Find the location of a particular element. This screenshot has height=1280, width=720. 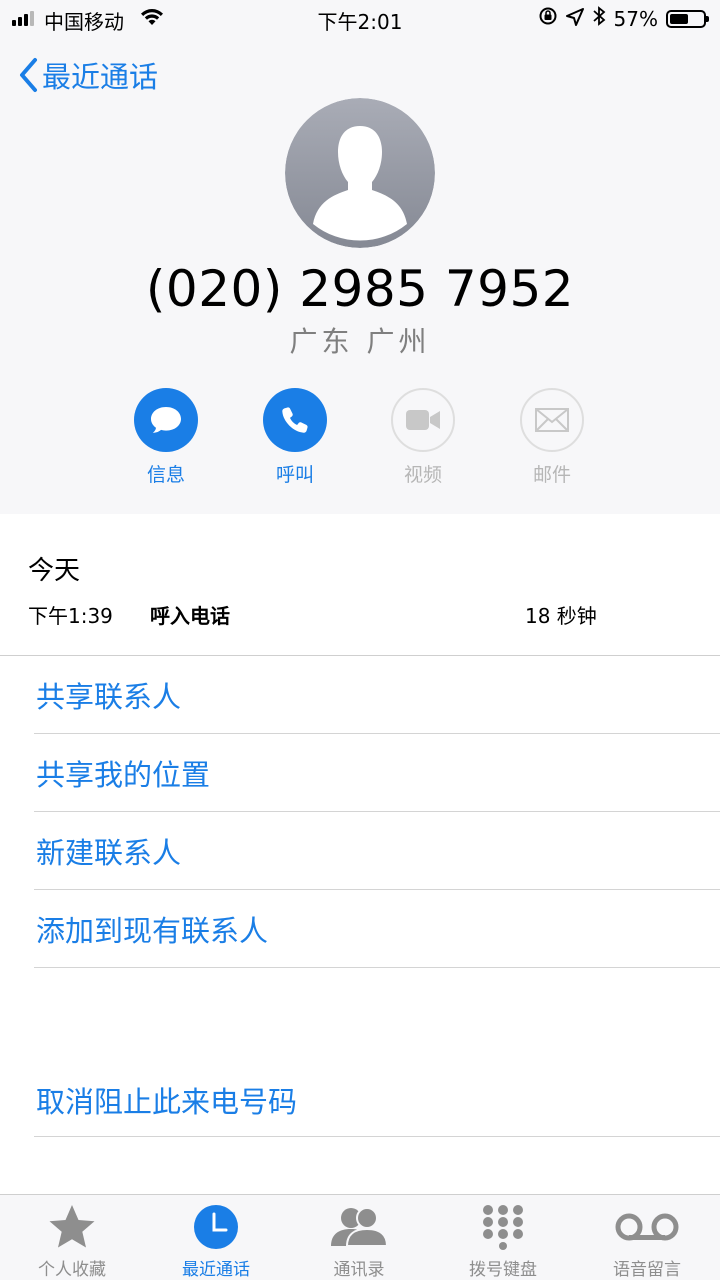

orientation-lock-icon is located at coordinates (548, 18).